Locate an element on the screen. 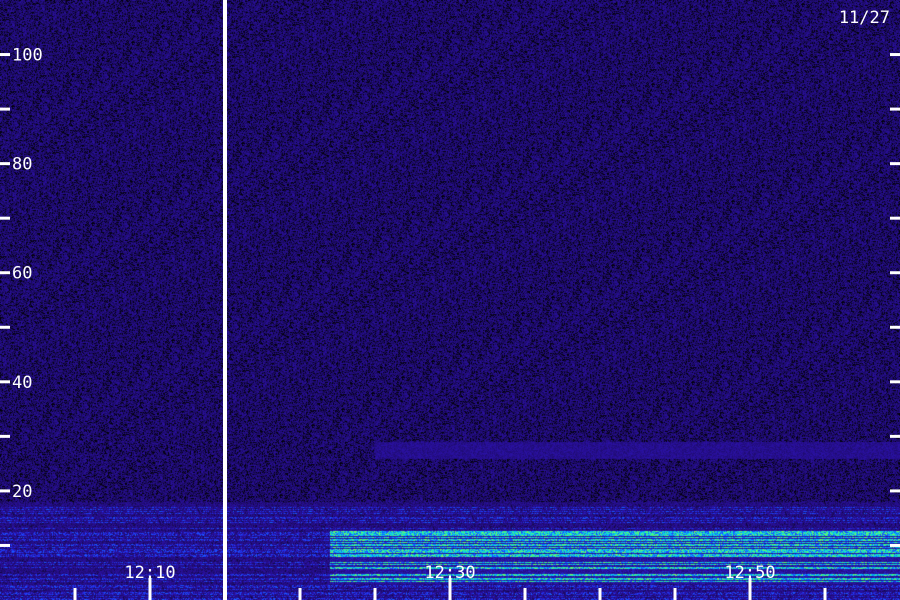 This screenshot has width=900, height=600. date-label: 11/27 is located at coordinates (864, 18).